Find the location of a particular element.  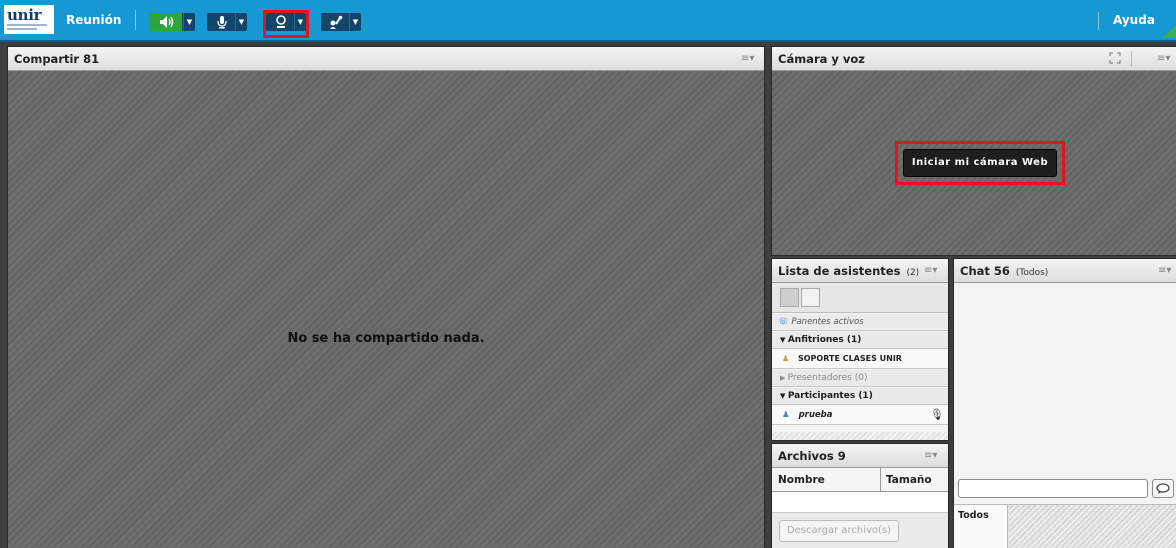

files-table-header: Nombre Tamaño is located at coordinates (860, 480).